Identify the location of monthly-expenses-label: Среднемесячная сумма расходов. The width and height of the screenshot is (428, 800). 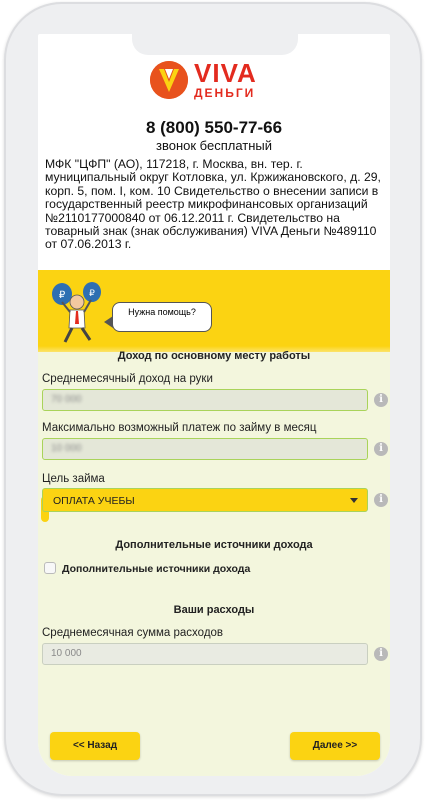
(133, 633).